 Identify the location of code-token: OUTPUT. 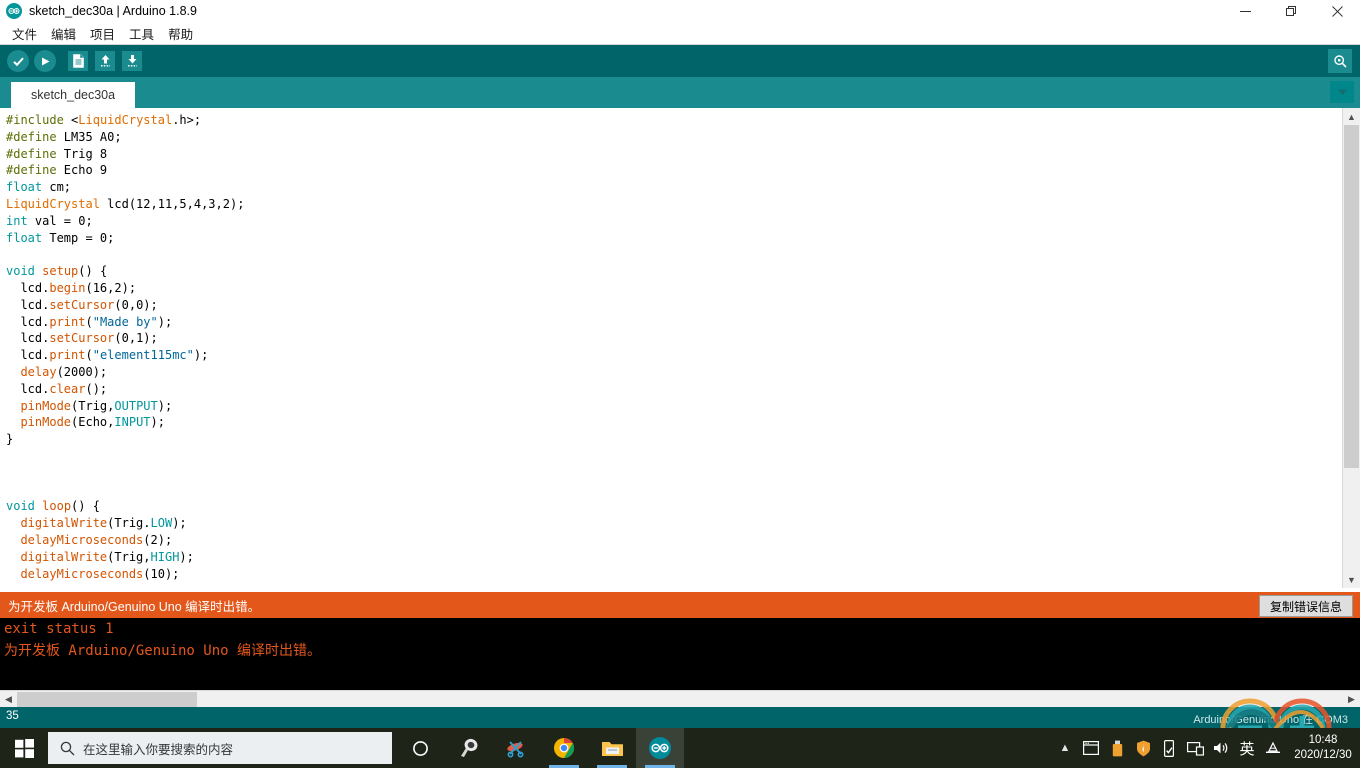
(136, 405).